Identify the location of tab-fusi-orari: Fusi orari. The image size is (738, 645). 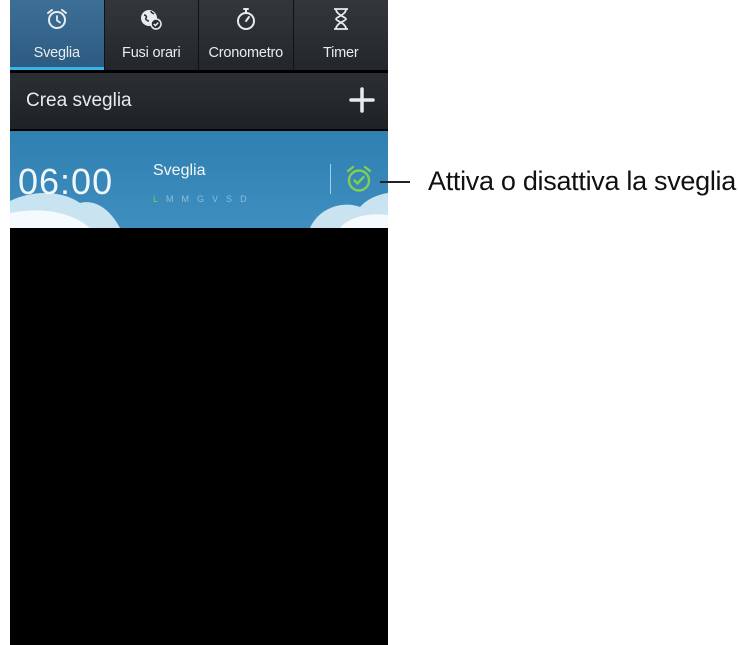
(152, 35).